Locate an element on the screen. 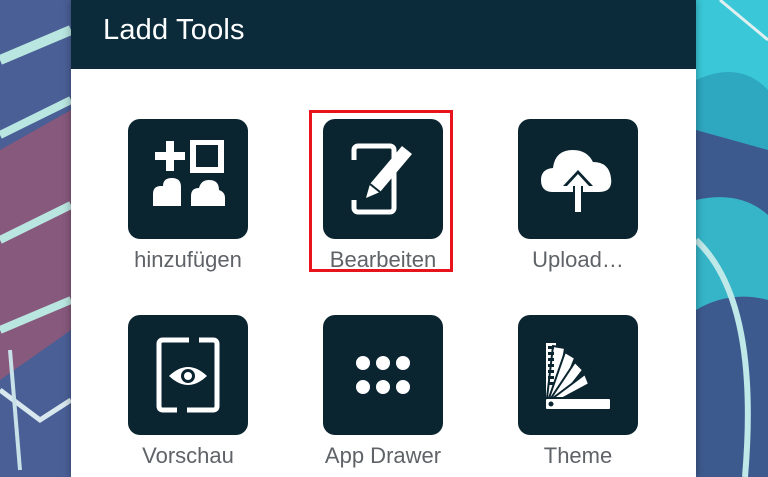 Image resolution: width=768 pixels, height=477 pixels. tool-label: Vorschau is located at coordinates (188, 455).